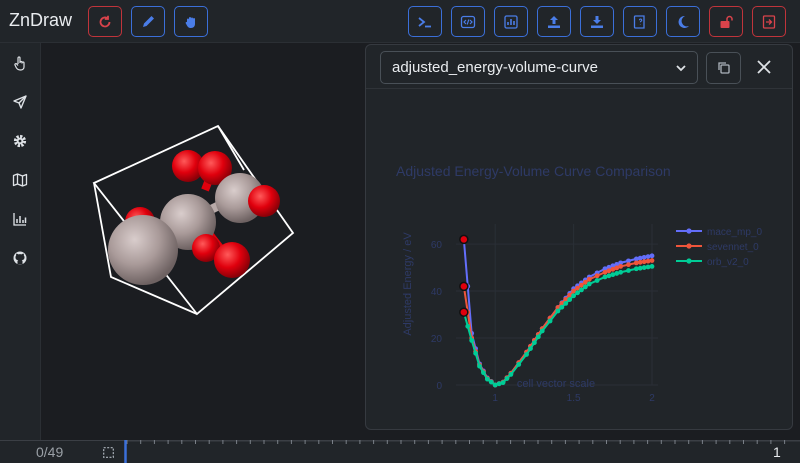 The image size is (800, 463). I want to click on interaction-button, so click(191, 21).